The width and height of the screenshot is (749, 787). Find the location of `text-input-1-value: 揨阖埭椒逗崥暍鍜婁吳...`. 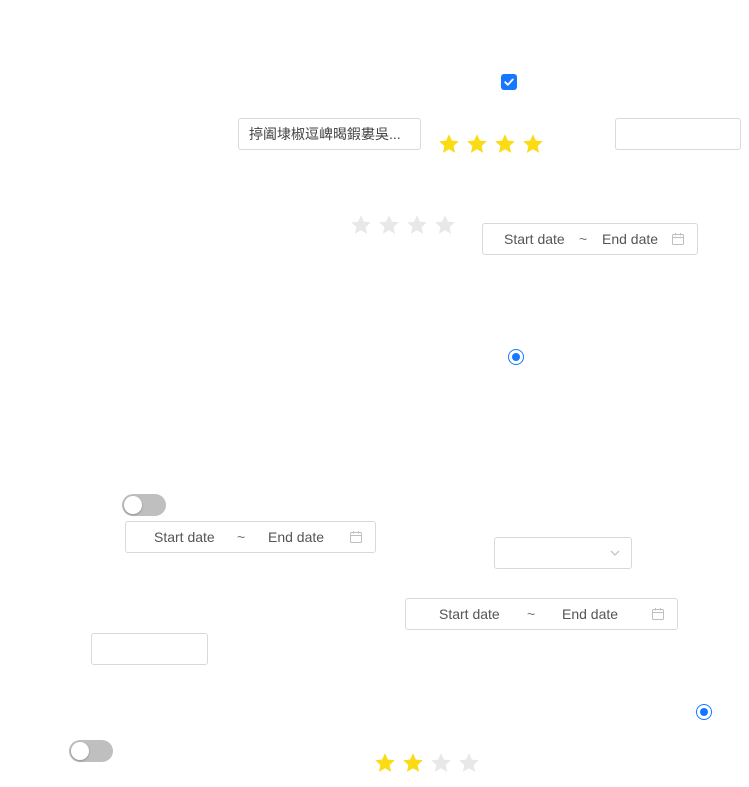

text-input-1-value: 揨阖埭椒逗崥暍鍜婁吳... is located at coordinates (325, 134).